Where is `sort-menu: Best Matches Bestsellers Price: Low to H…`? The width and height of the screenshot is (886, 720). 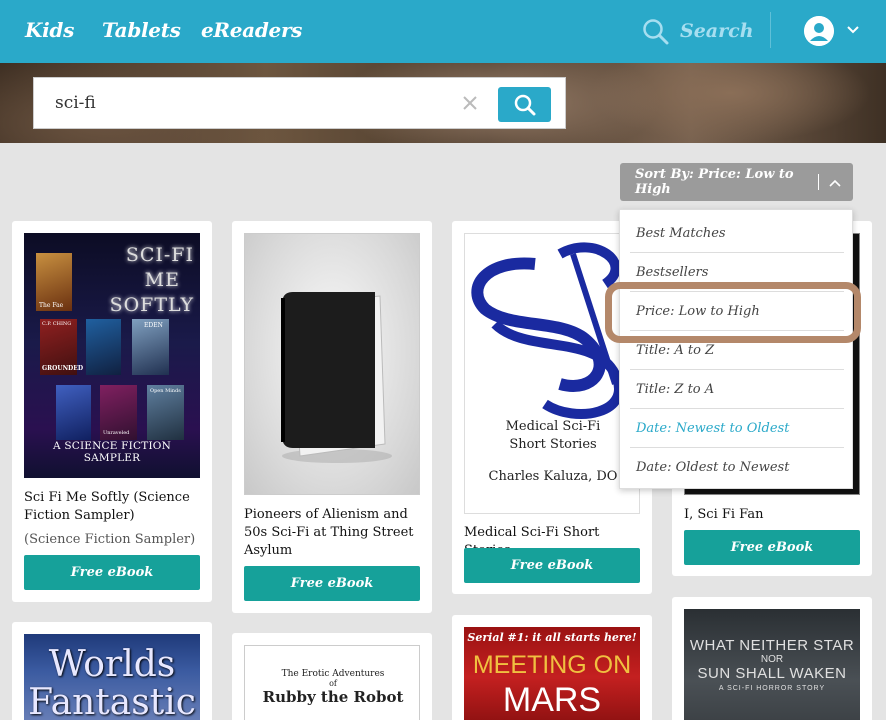 sort-menu: Best Matches Bestsellers Price: Low to H… is located at coordinates (736, 349).